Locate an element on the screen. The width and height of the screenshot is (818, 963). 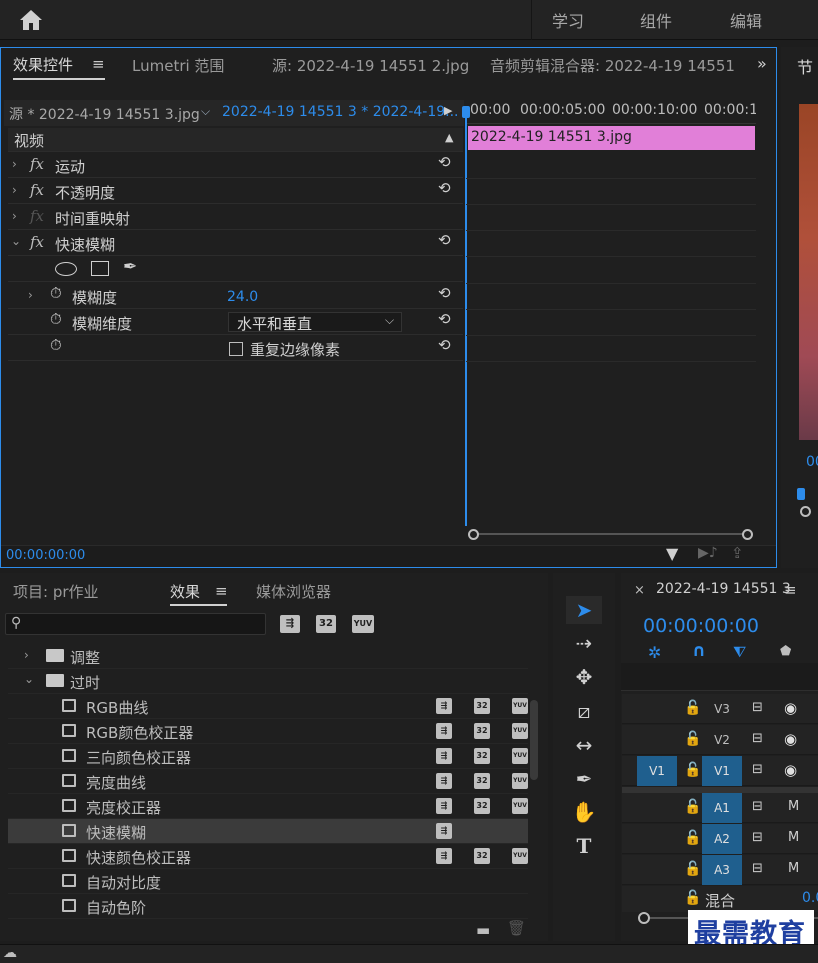
marker-icon: ⬟ is located at coordinates (785, 651).